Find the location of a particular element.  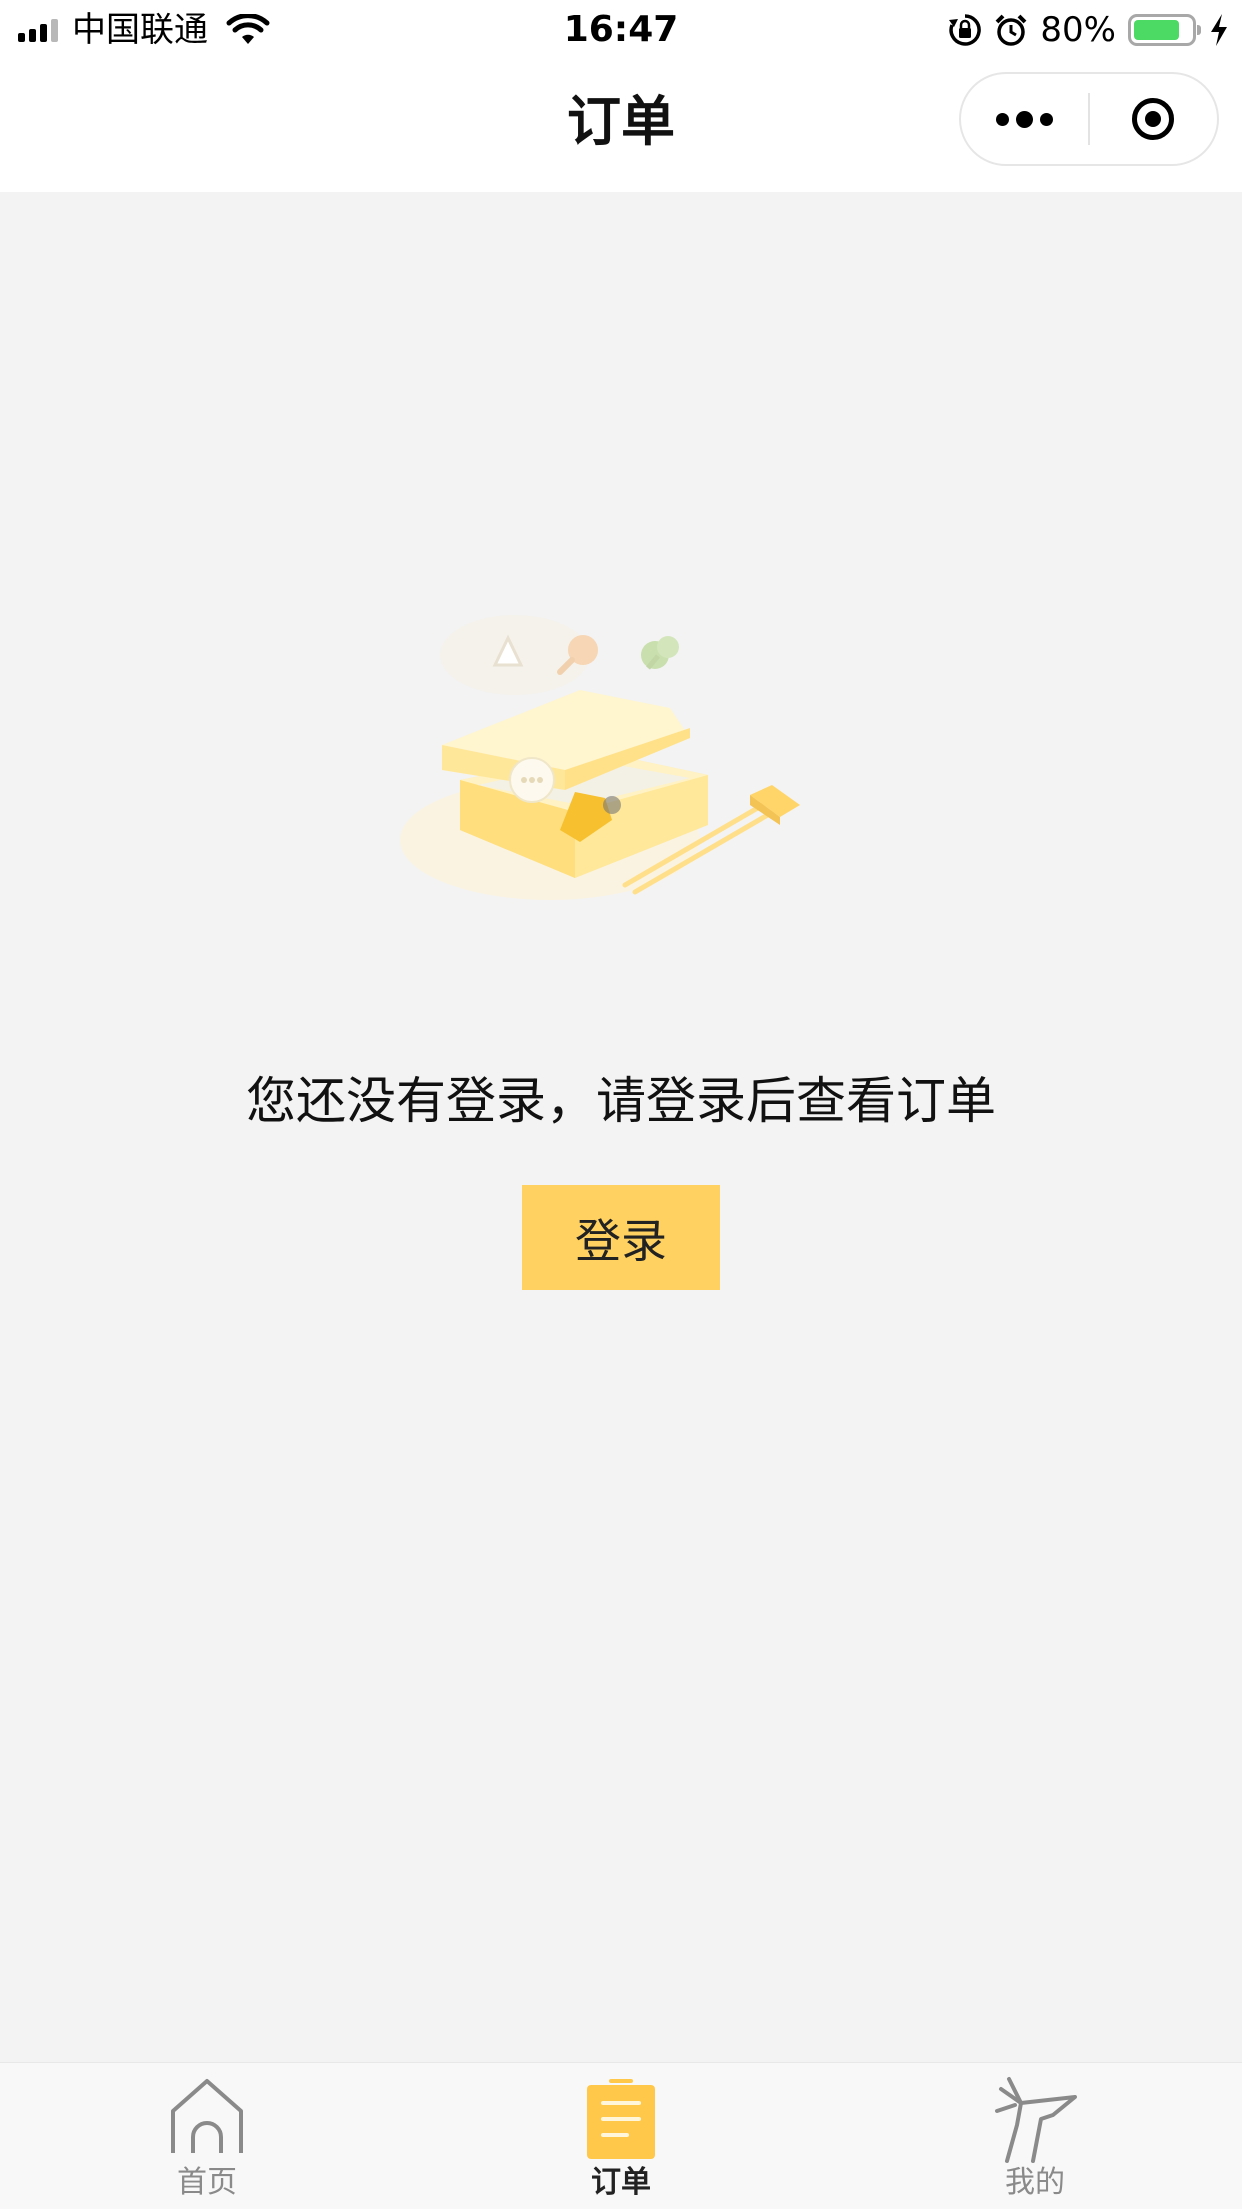

more-button is located at coordinates (1024, 119).